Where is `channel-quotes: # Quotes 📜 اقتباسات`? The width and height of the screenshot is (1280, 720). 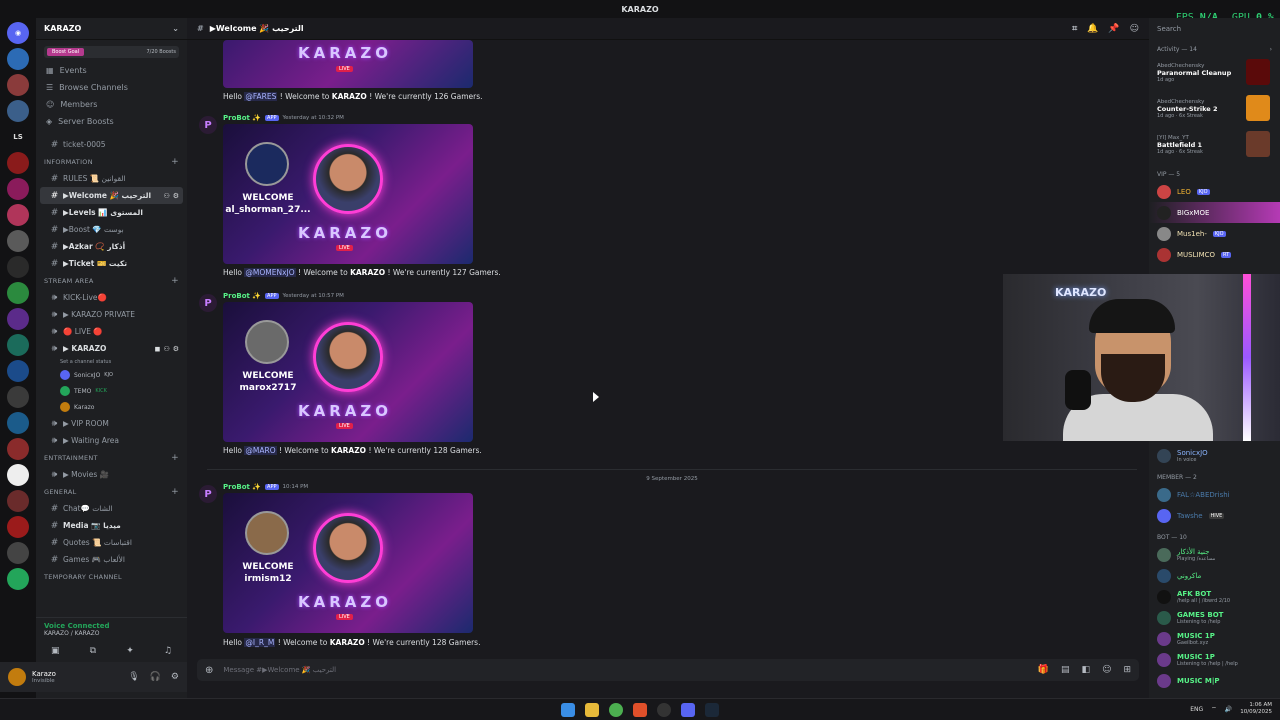 channel-quotes: # Quotes 📜 اقتباسات is located at coordinates (111, 542).